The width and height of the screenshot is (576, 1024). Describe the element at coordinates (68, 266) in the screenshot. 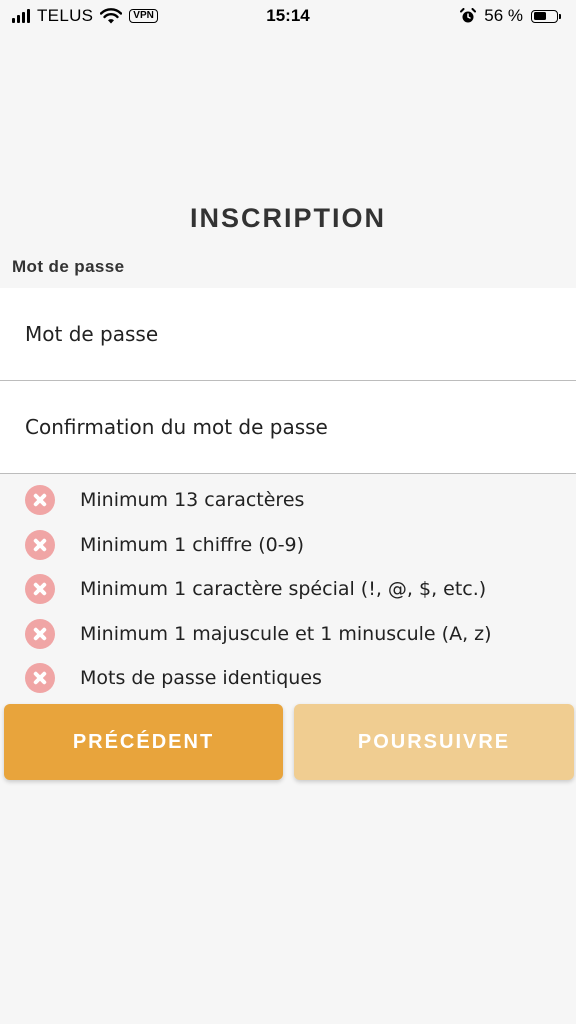

I see `section-label: Mot de passe` at that location.